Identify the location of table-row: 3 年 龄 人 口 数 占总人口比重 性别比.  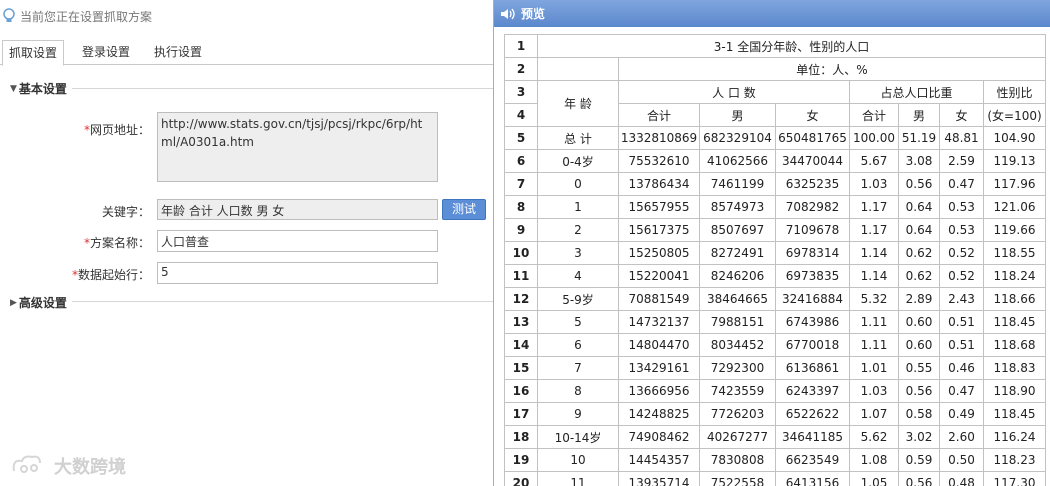
(775, 103).